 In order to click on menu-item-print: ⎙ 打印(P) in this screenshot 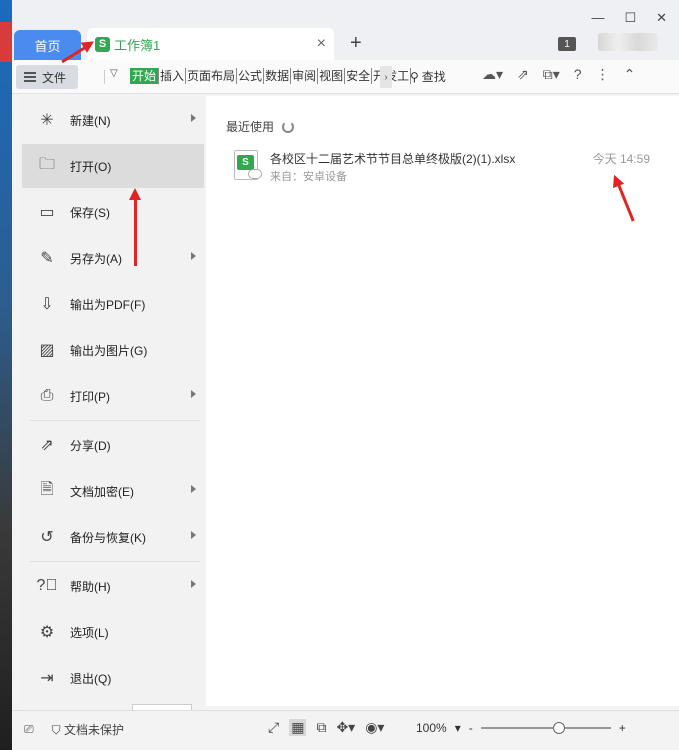, I will do `click(113, 396)`.